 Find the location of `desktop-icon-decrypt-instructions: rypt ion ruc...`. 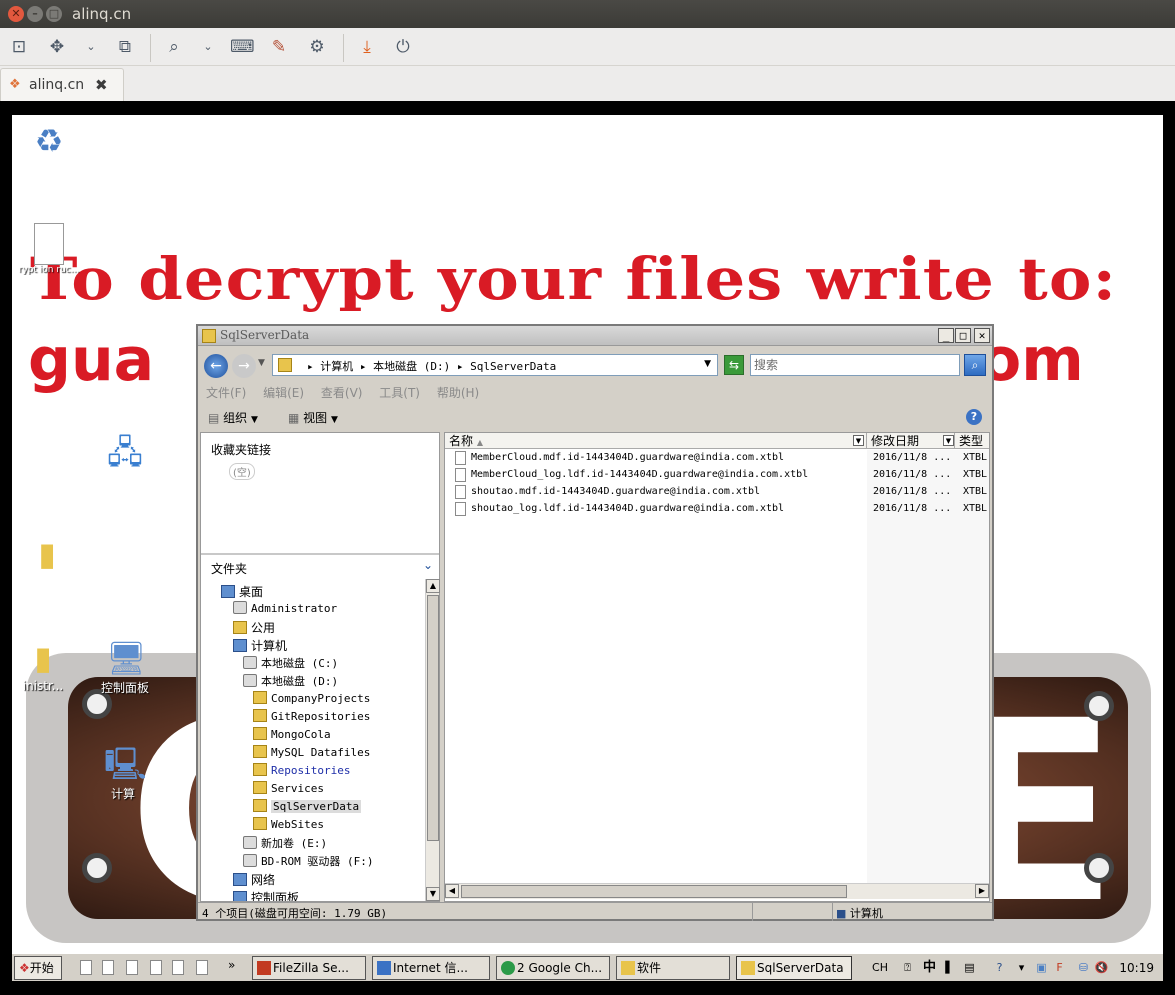

desktop-icon-decrypt-instructions: rypt ion ruc... is located at coordinates (49, 249).